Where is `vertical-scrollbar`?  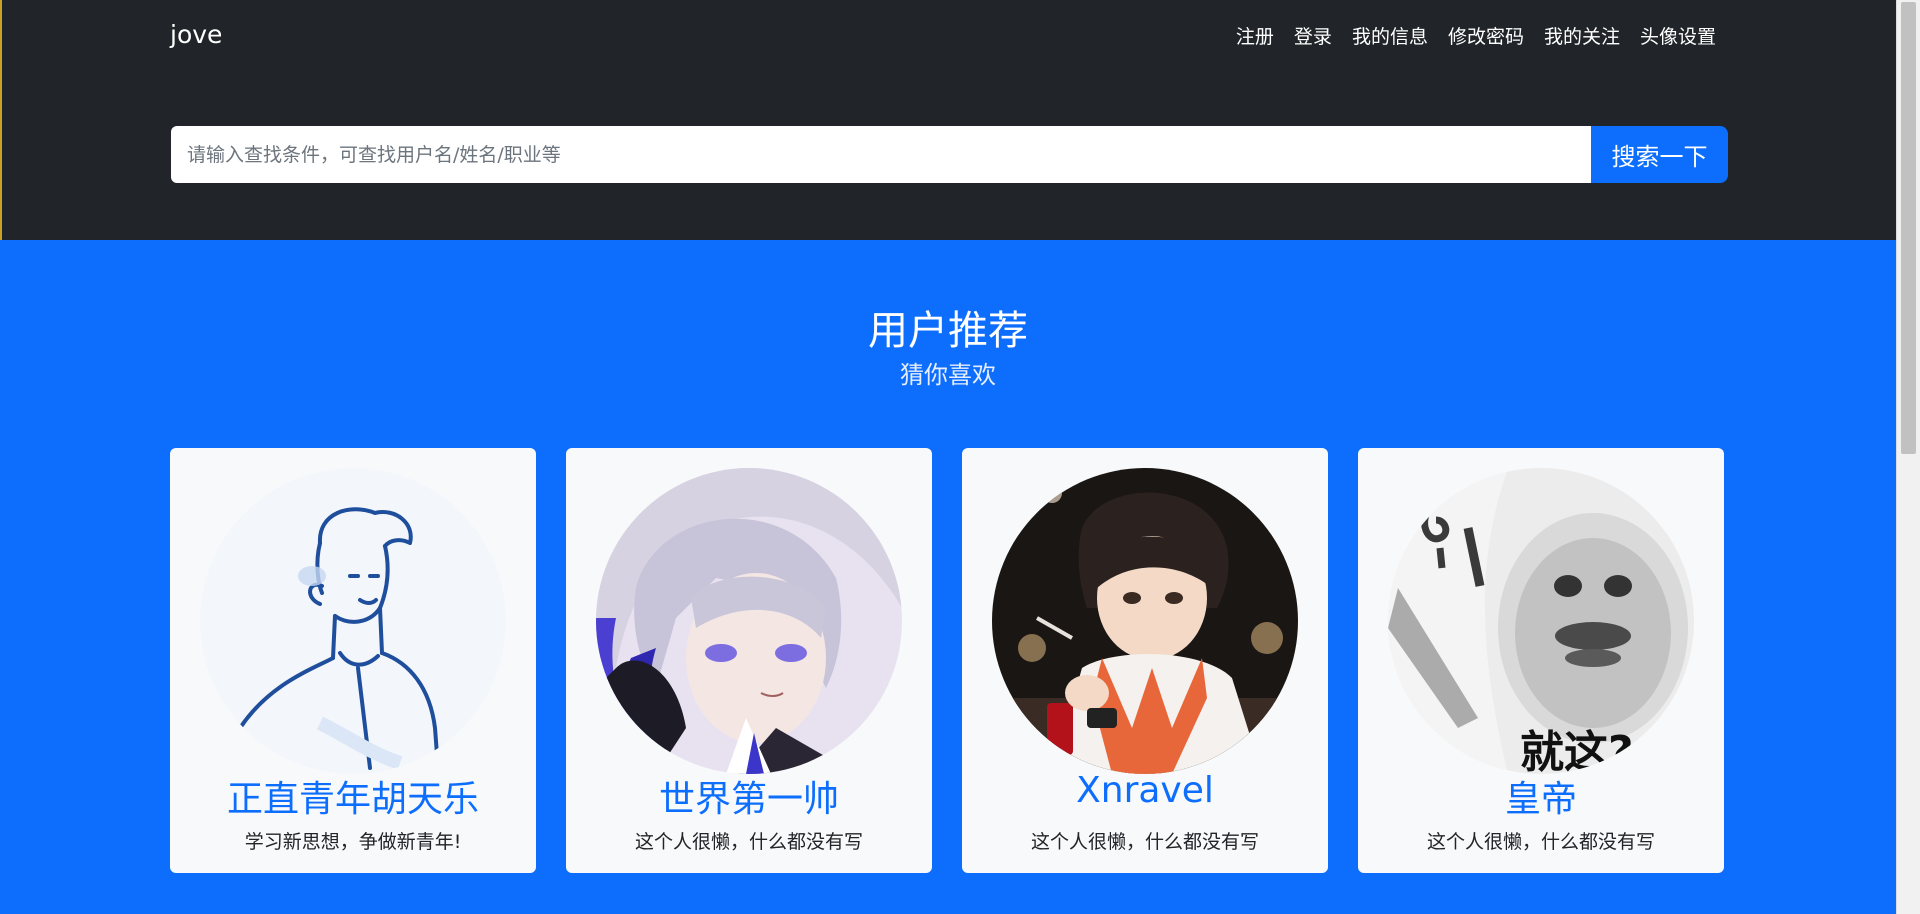
vertical-scrollbar is located at coordinates (1908, 457).